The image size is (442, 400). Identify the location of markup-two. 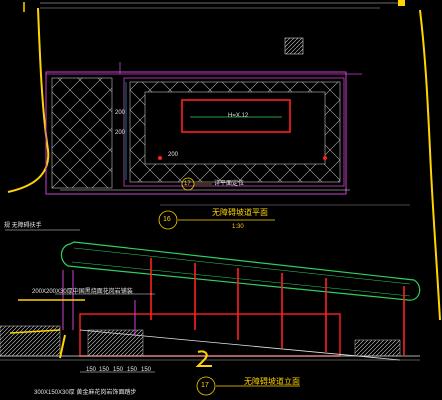
(203, 358).